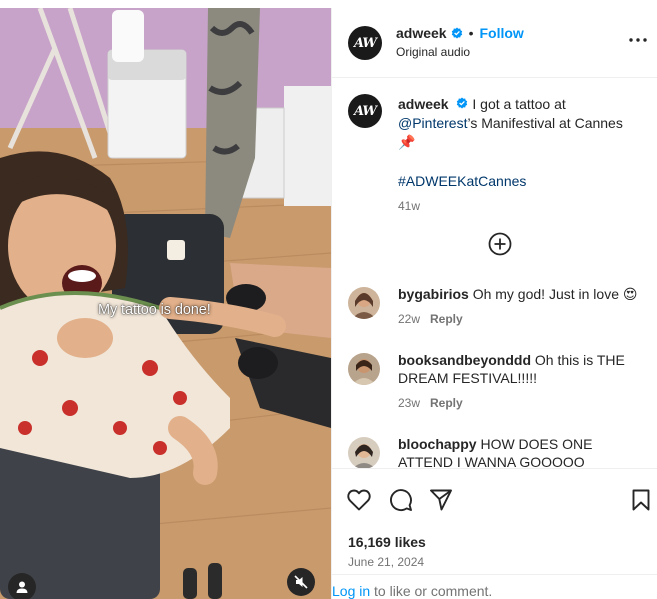 The height and width of the screenshot is (599, 657). I want to click on comment-meta: 22w Reply, so click(430, 319).